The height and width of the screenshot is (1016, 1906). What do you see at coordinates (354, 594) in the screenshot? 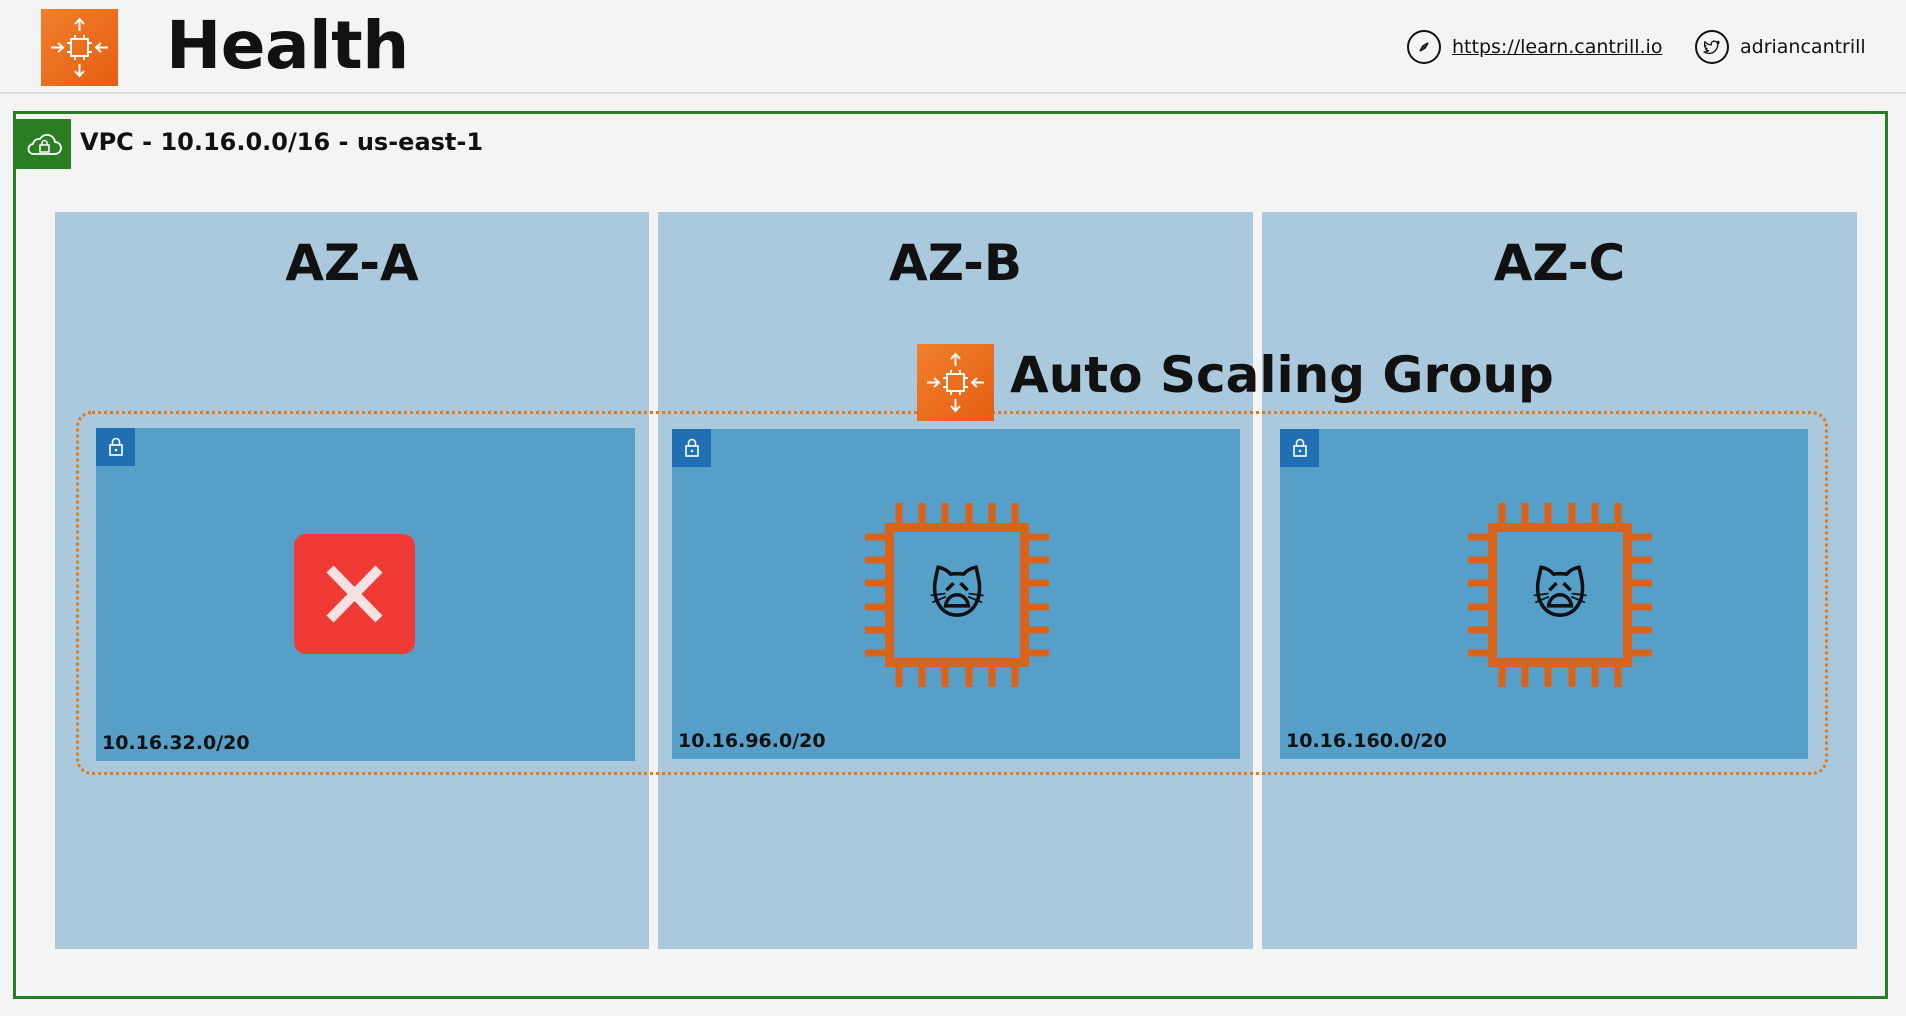
I see `error-x-icon` at bounding box center [354, 594].